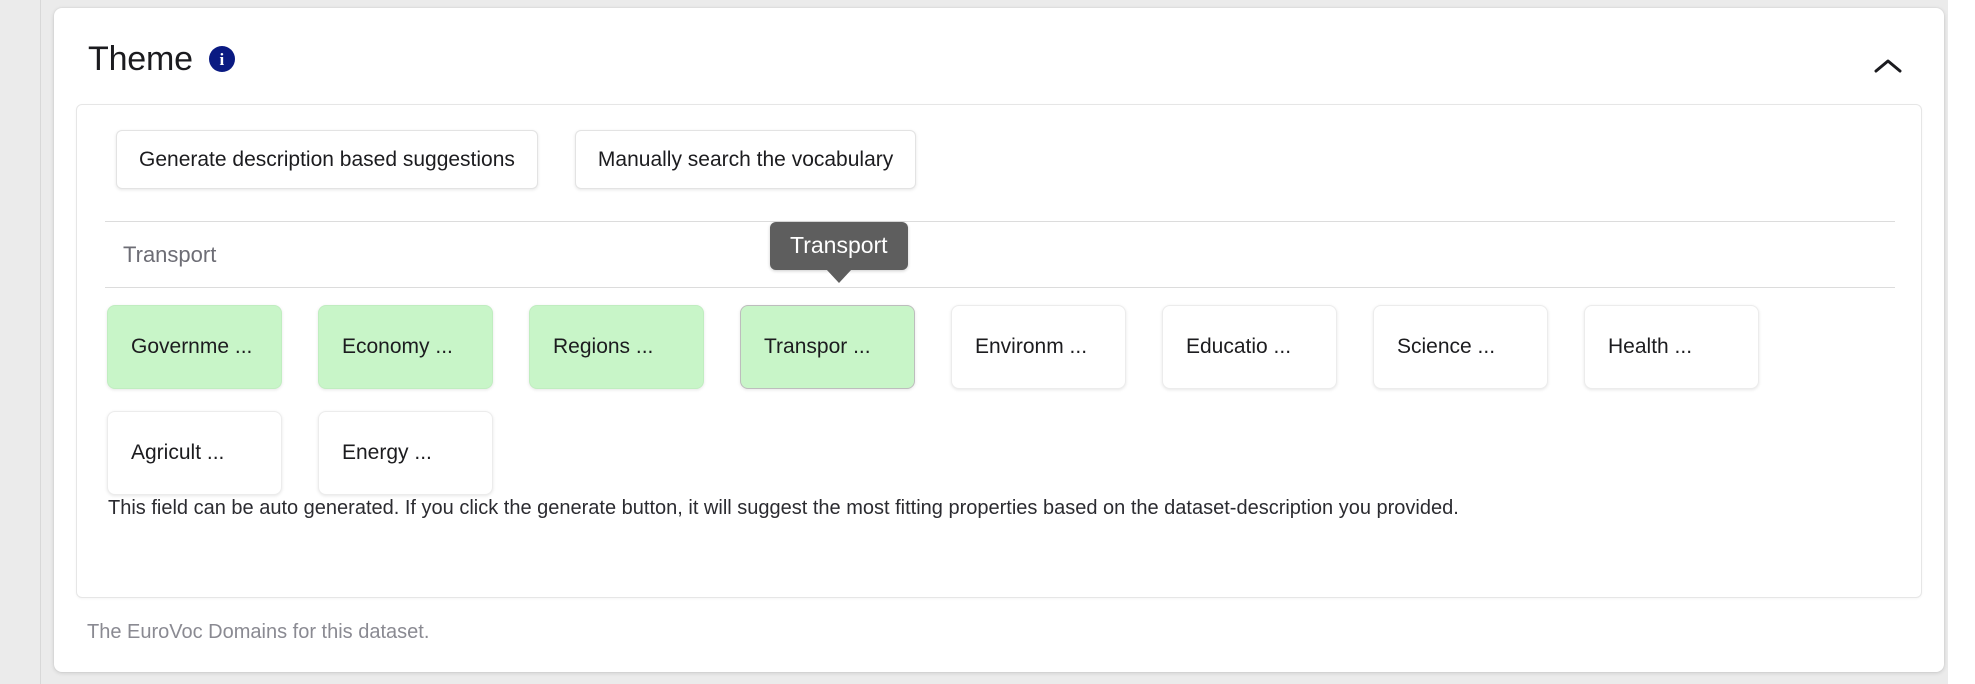  Describe the element at coordinates (40, 342) in the screenshot. I see `left-divider` at that location.